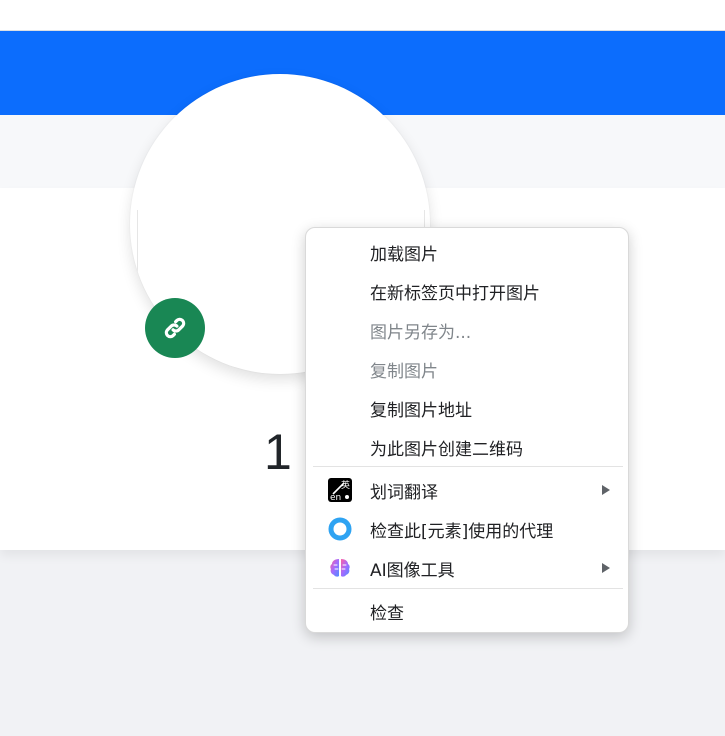 The width and height of the screenshot is (725, 736). I want to click on menu-item-load-image: 加载图片, so click(467, 252).